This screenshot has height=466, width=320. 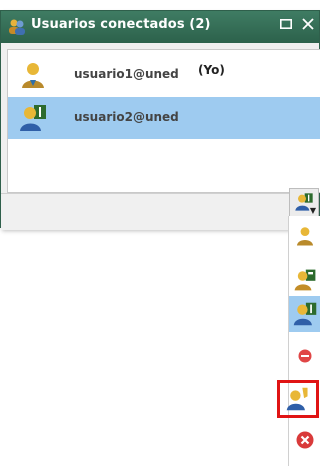 What do you see at coordinates (211, 70) in the screenshot?
I see `self-tag: (Yo)` at bounding box center [211, 70].